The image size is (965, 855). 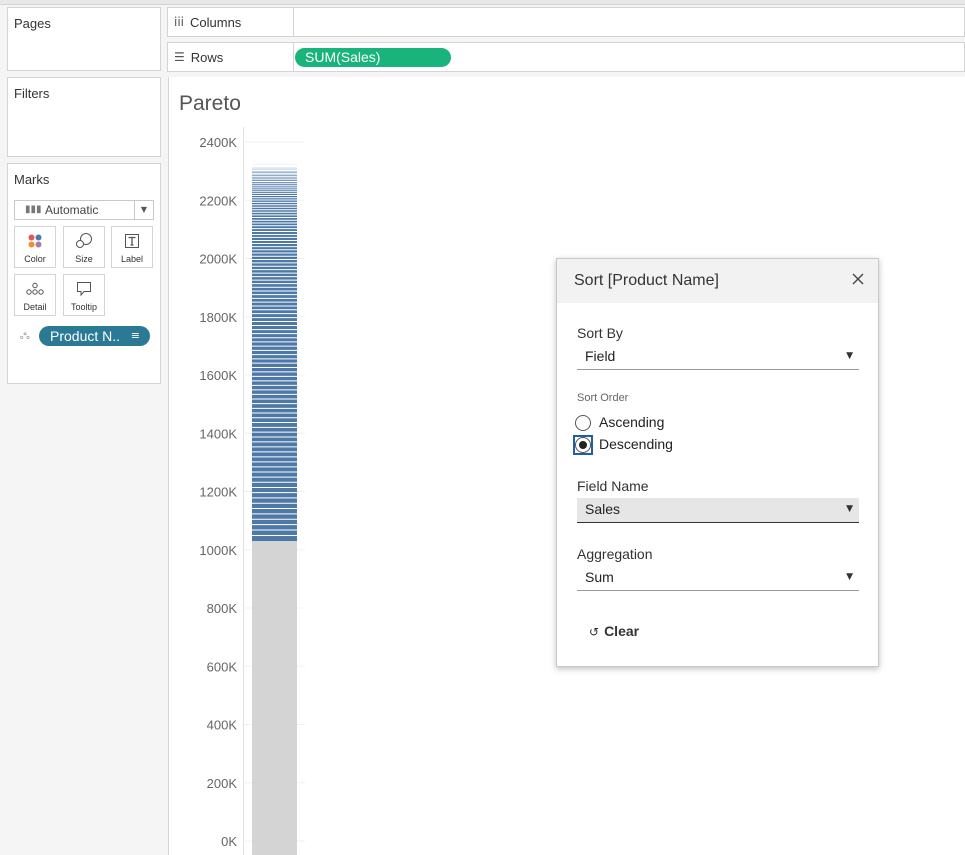 What do you see at coordinates (135, 335) in the screenshot?
I see `sort-descending-icon: ≡` at bounding box center [135, 335].